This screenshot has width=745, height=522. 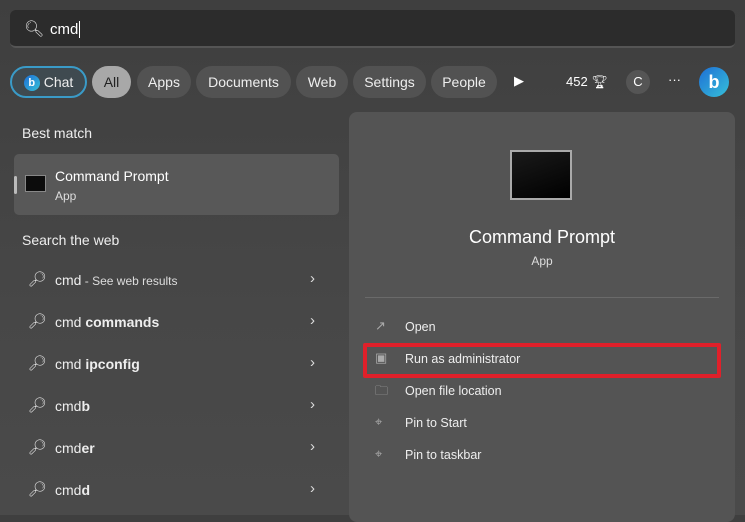 I want to click on command-prompt-large-icon, so click(x=541, y=175).